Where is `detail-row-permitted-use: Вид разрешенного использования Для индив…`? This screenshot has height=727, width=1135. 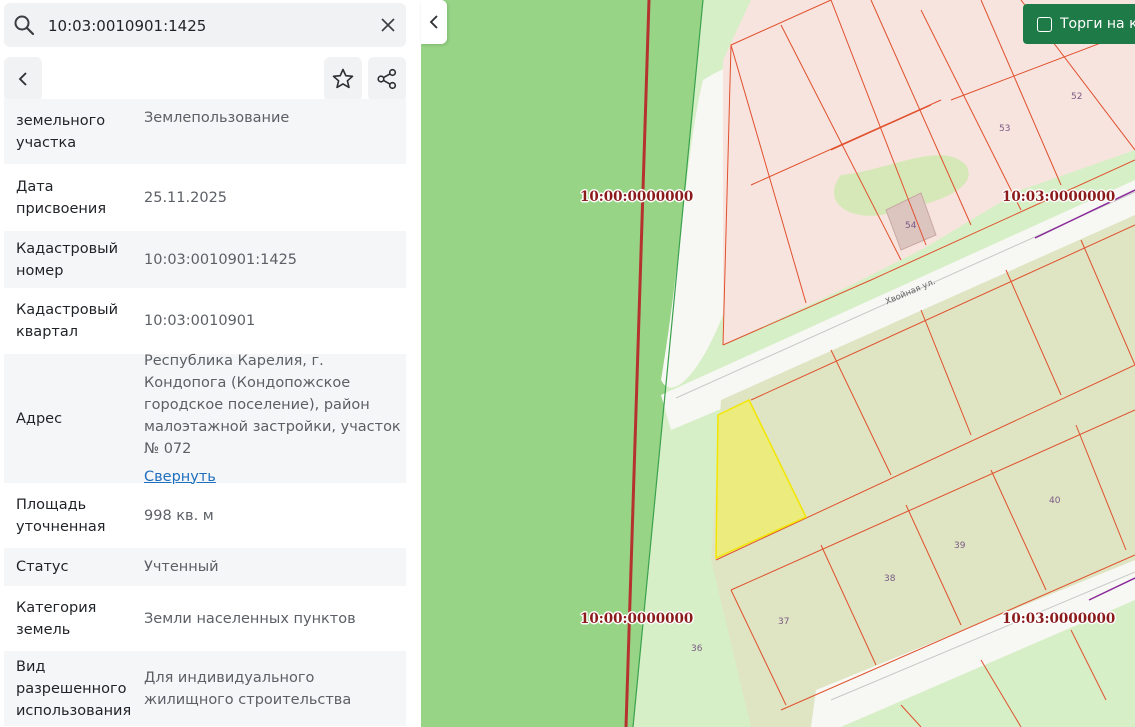
detail-row-permitted-use: Вид разрешенного использования Для индив… is located at coordinates (205, 689).